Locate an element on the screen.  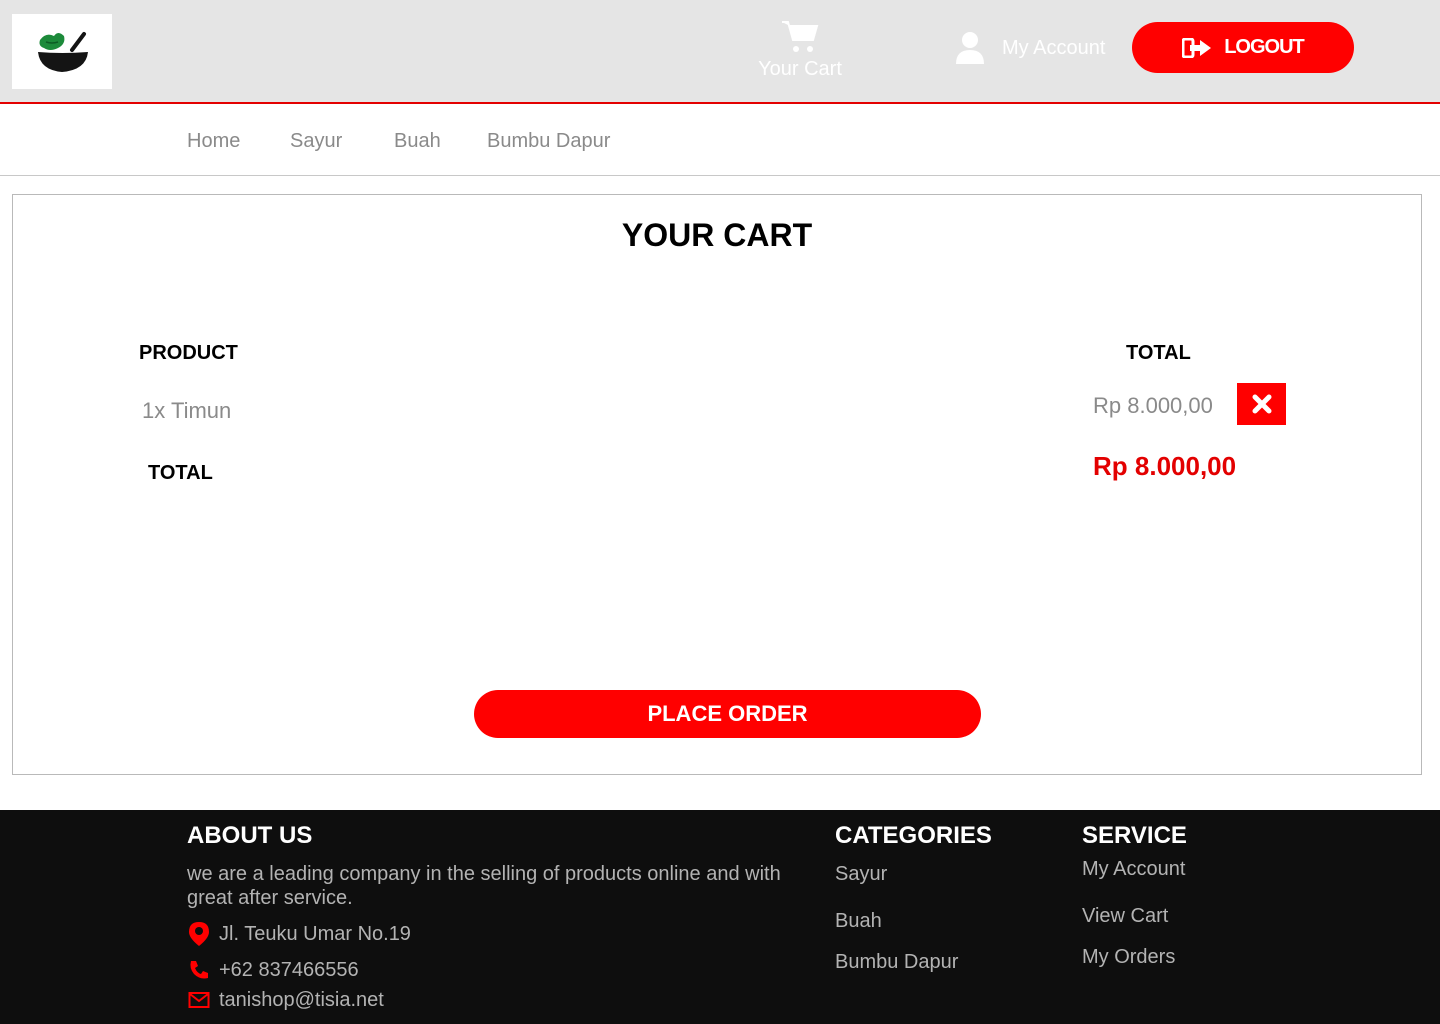
nav-item-buah: Buah is located at coordinates (417, 141).